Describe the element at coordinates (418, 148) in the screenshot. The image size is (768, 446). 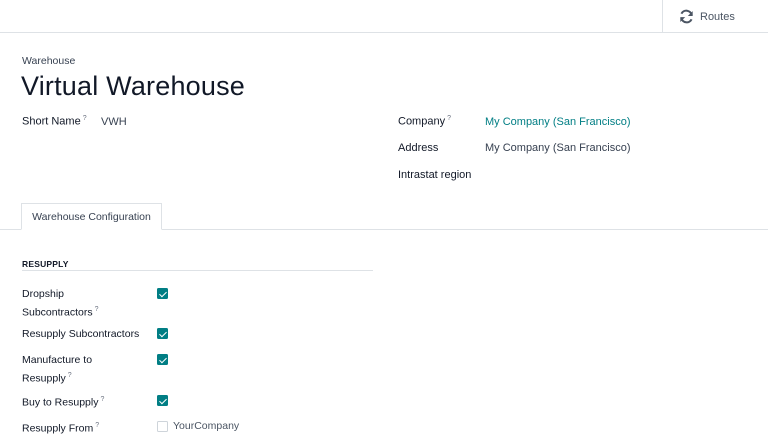
I see `address-label: Address` at that location.